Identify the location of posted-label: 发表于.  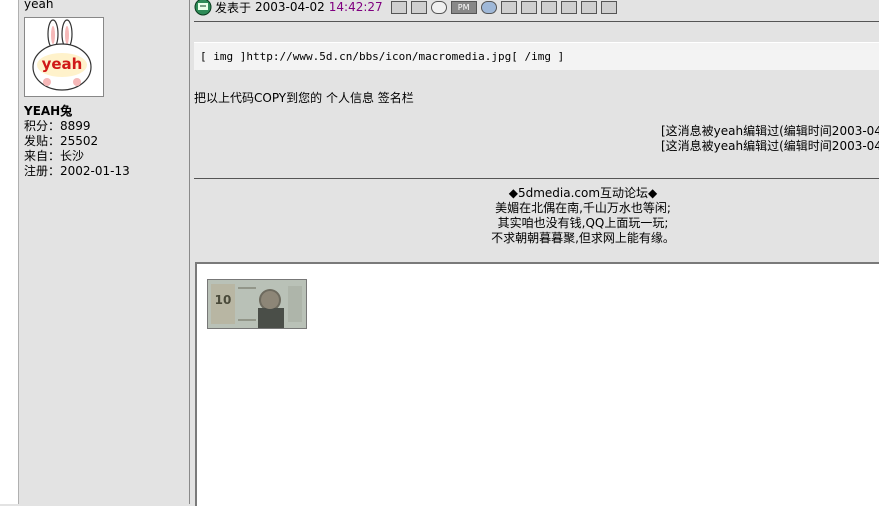
(233, 7).